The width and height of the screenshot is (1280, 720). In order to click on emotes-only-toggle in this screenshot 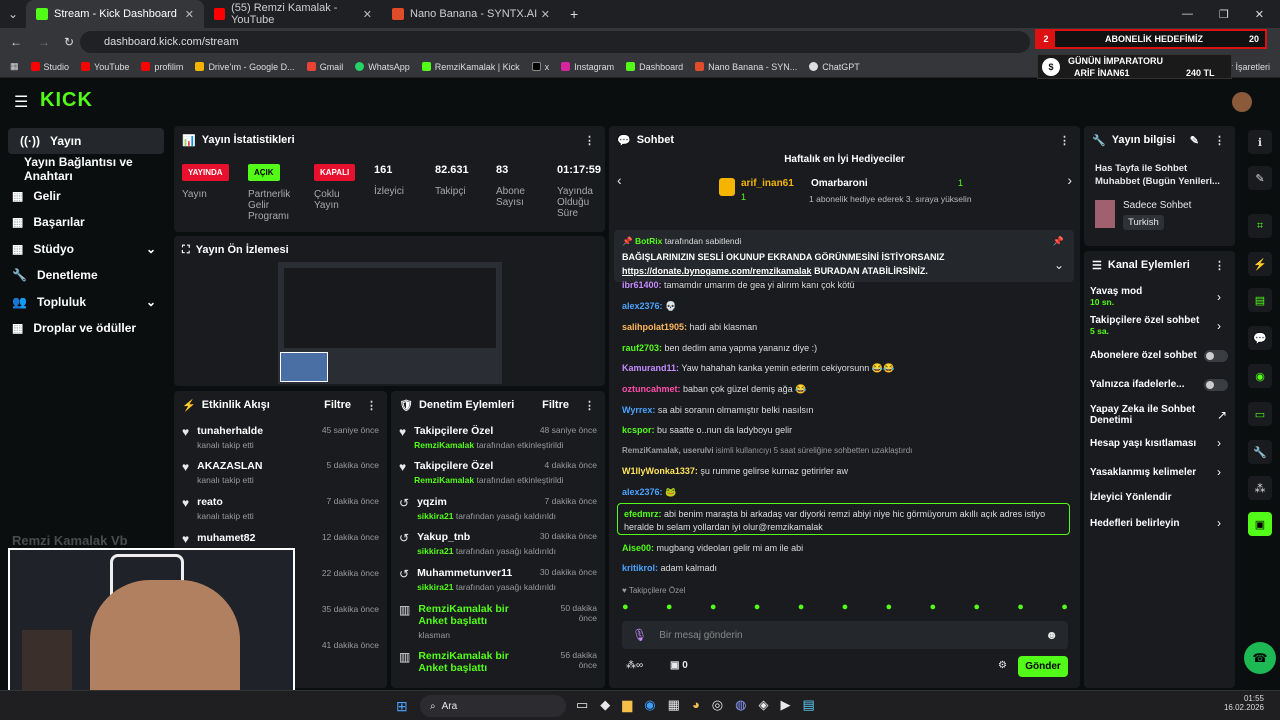, I will do `click(1216, 385)`.